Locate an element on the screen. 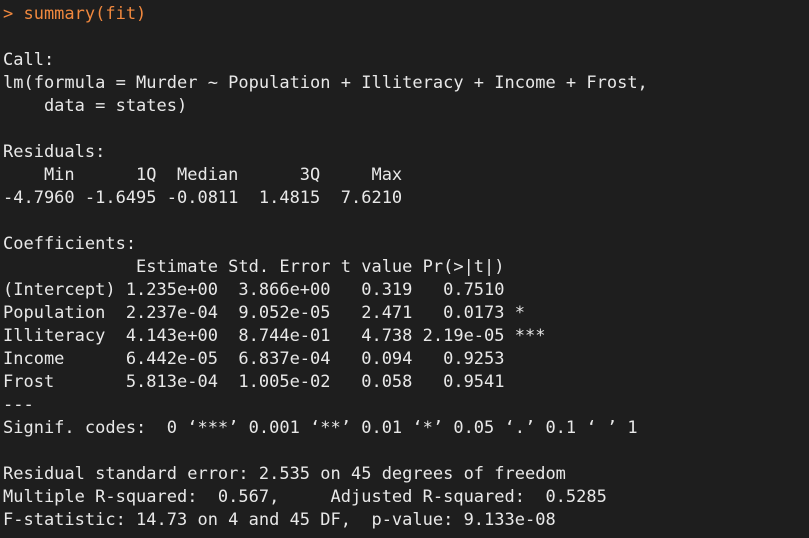 This screenshot has height=538, width=809. console-command-line: > summary(fit) is located at coordinates (75, 14).